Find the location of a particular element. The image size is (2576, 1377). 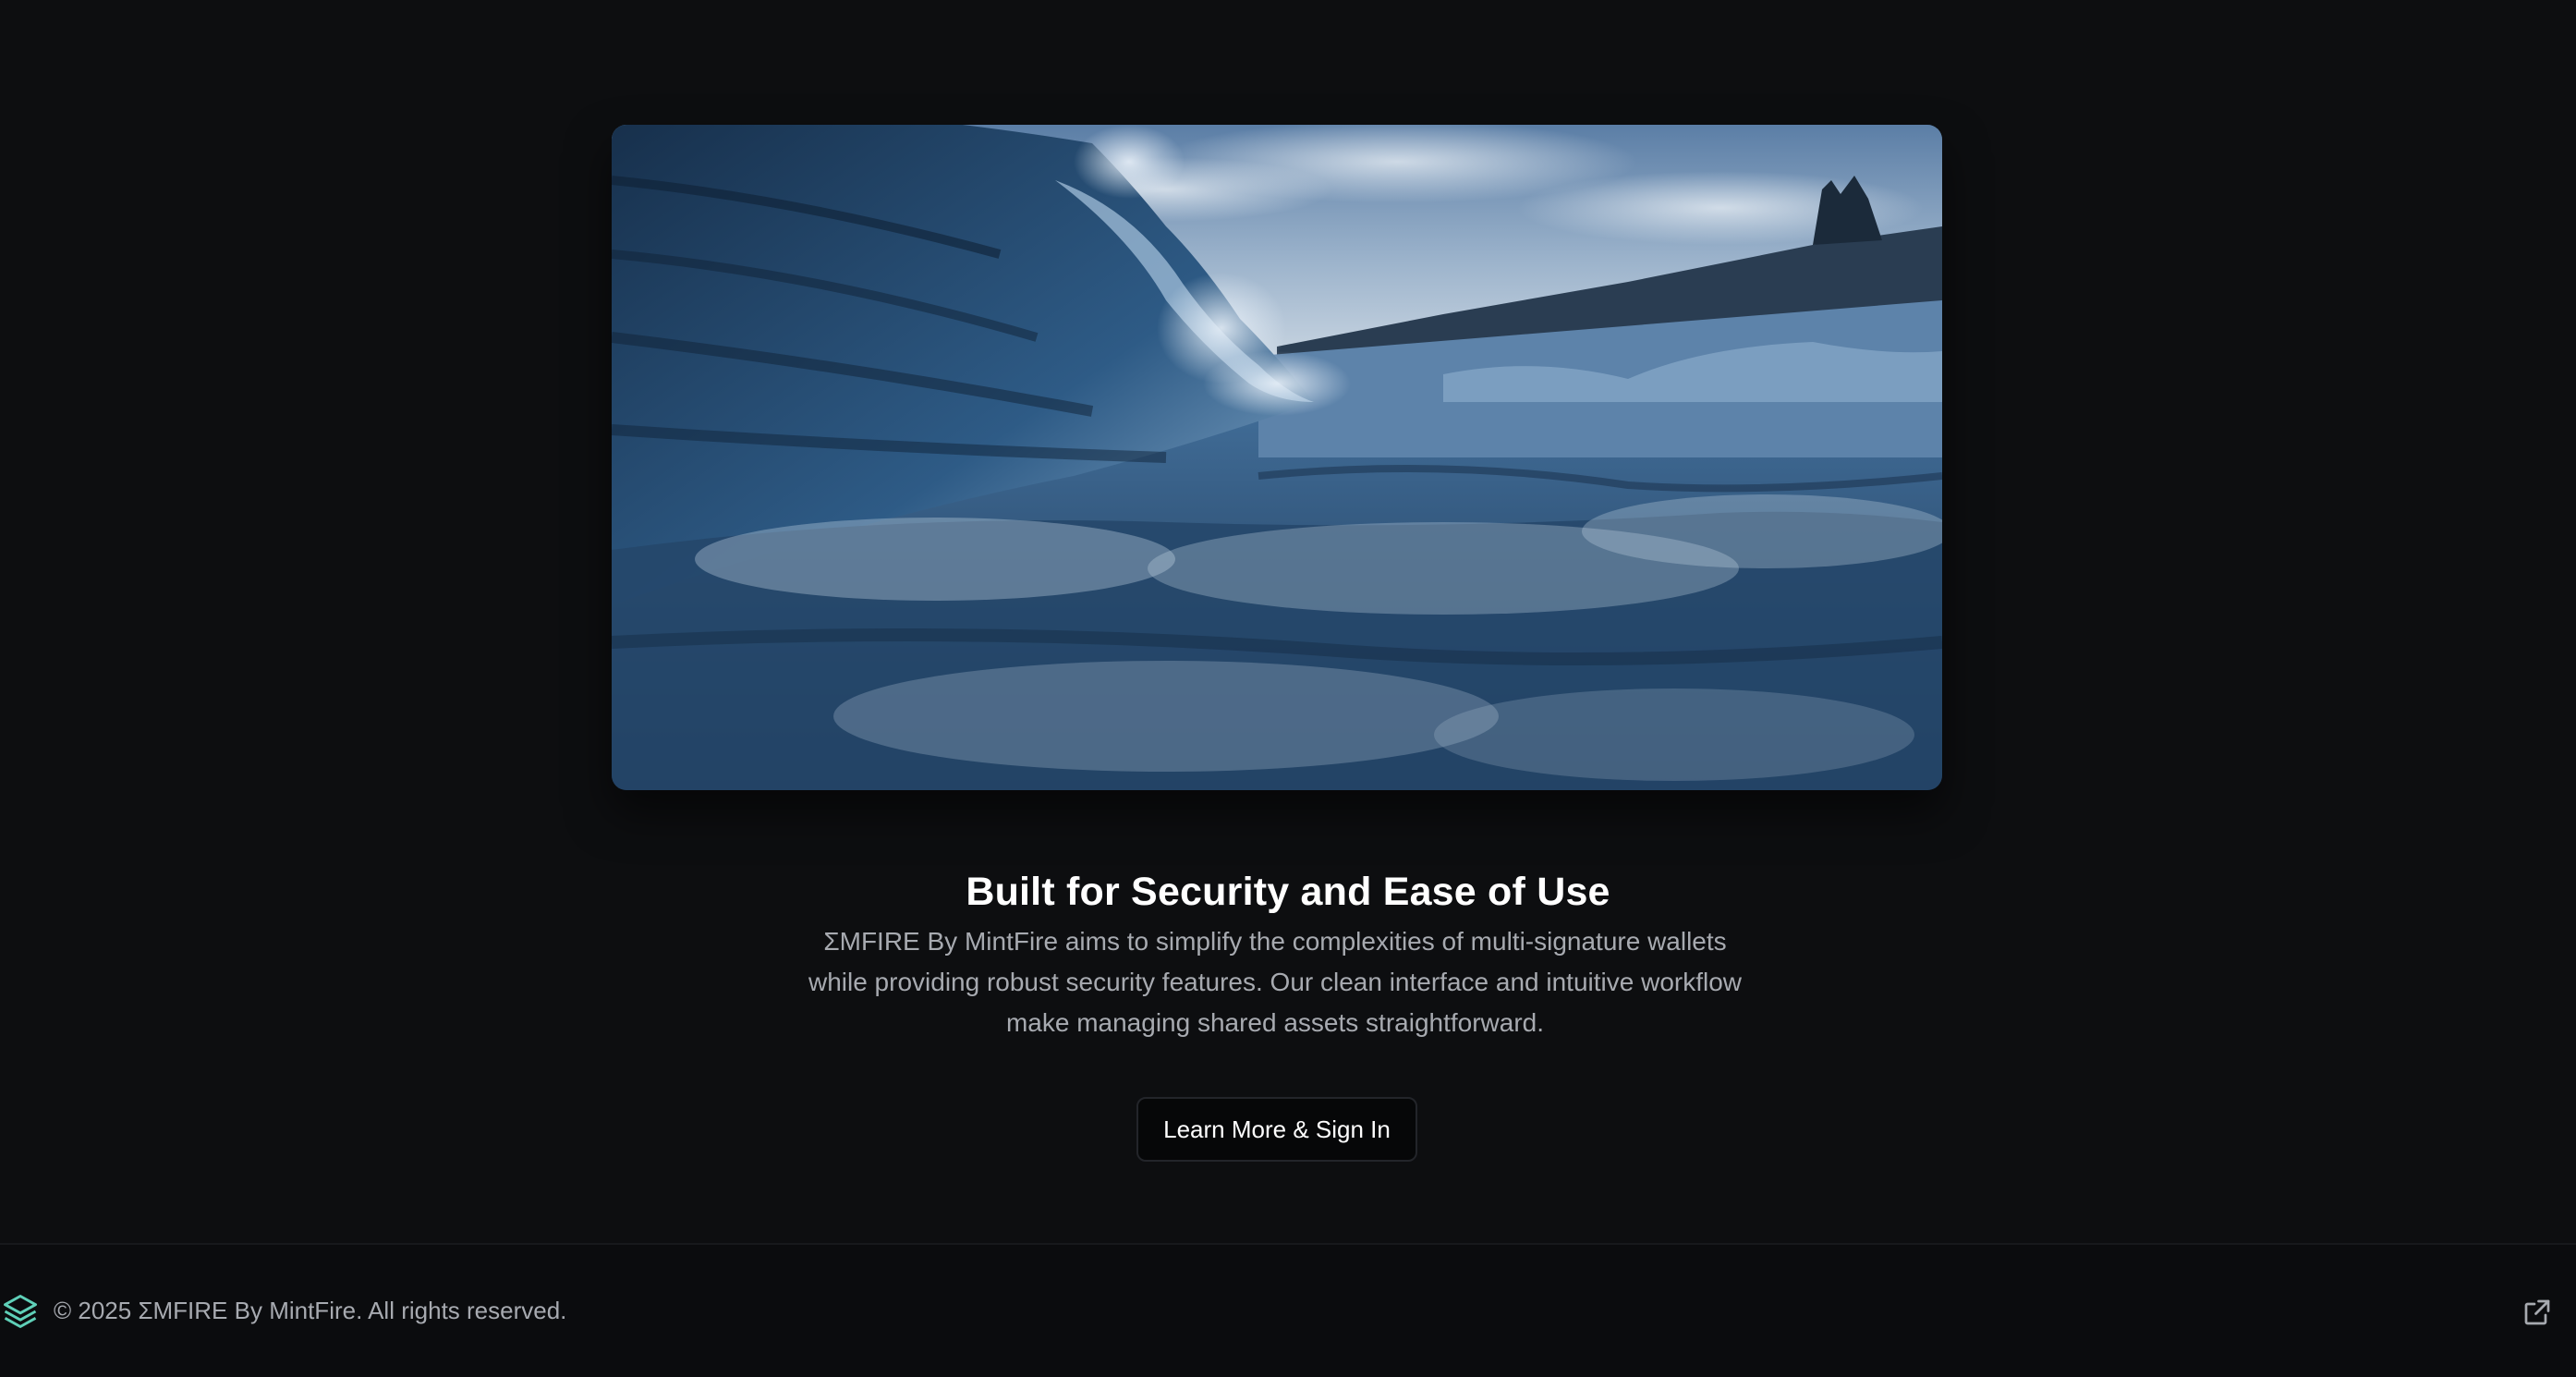

section-title: Built for Security and Ease of Use is located at coordinates (1288, 892).